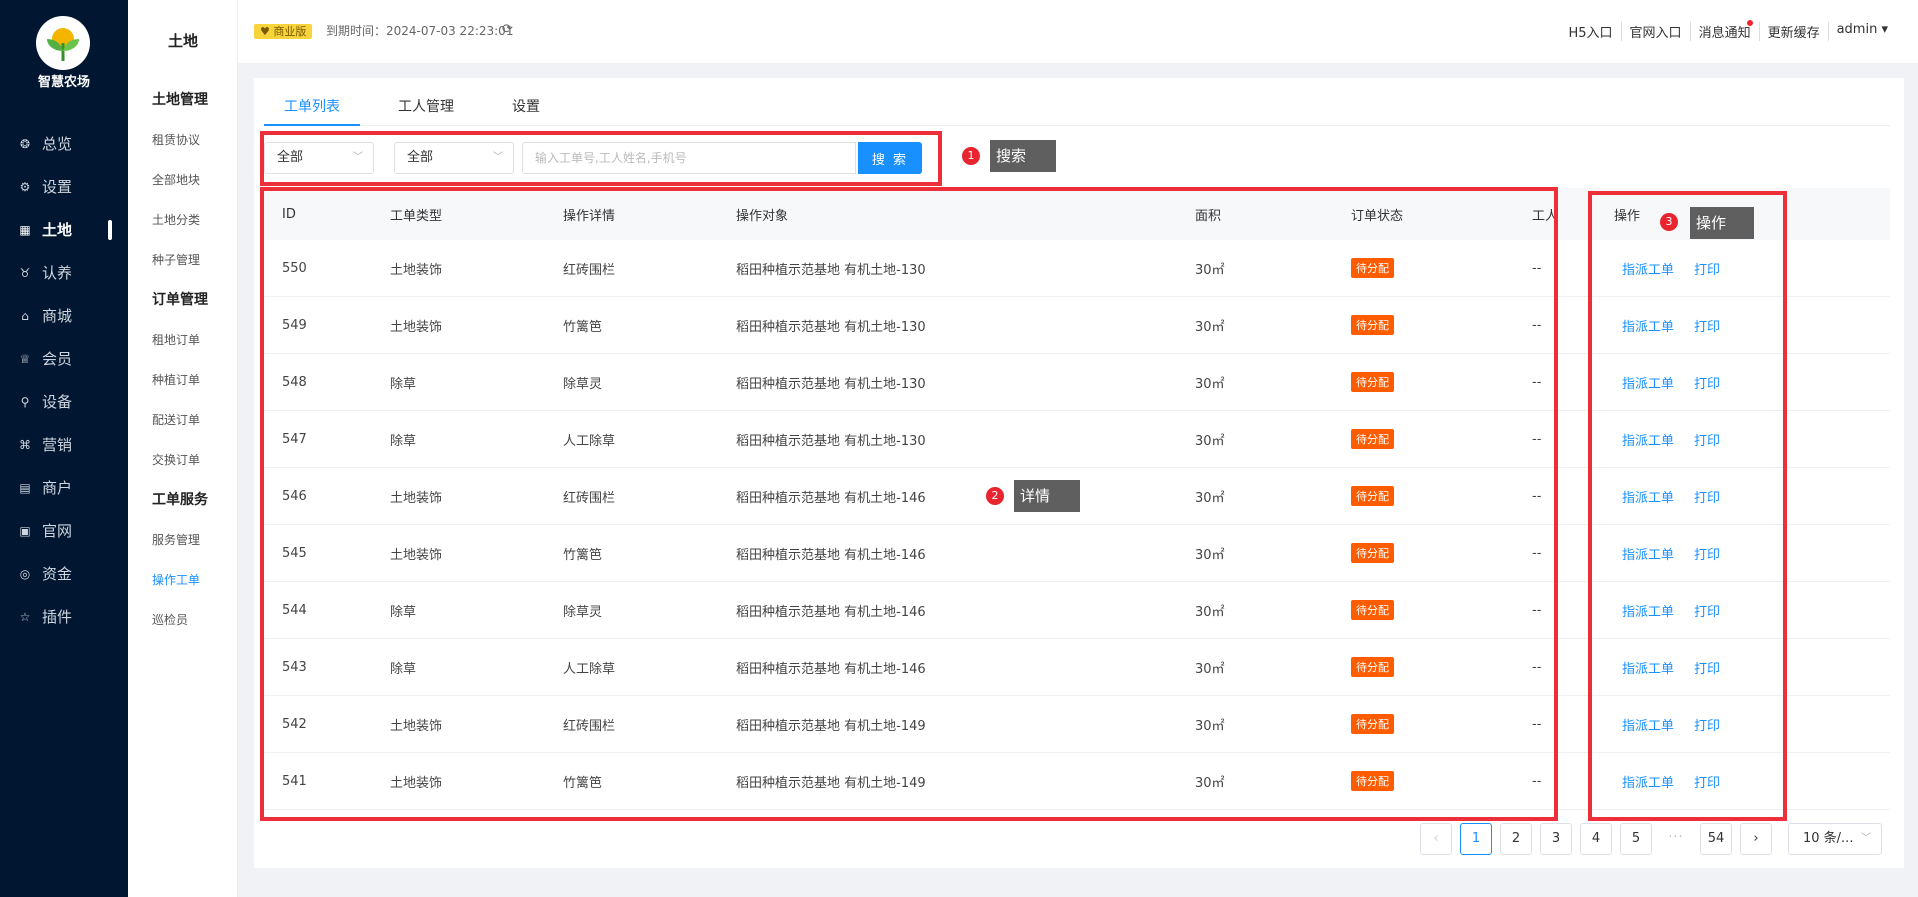 The width and height of the screenshot is (1918, 897). What do you see at coordinates (25, 186) in the screenshot?
I see `settings-icon: ⚙` at bounding box center [25, 186].